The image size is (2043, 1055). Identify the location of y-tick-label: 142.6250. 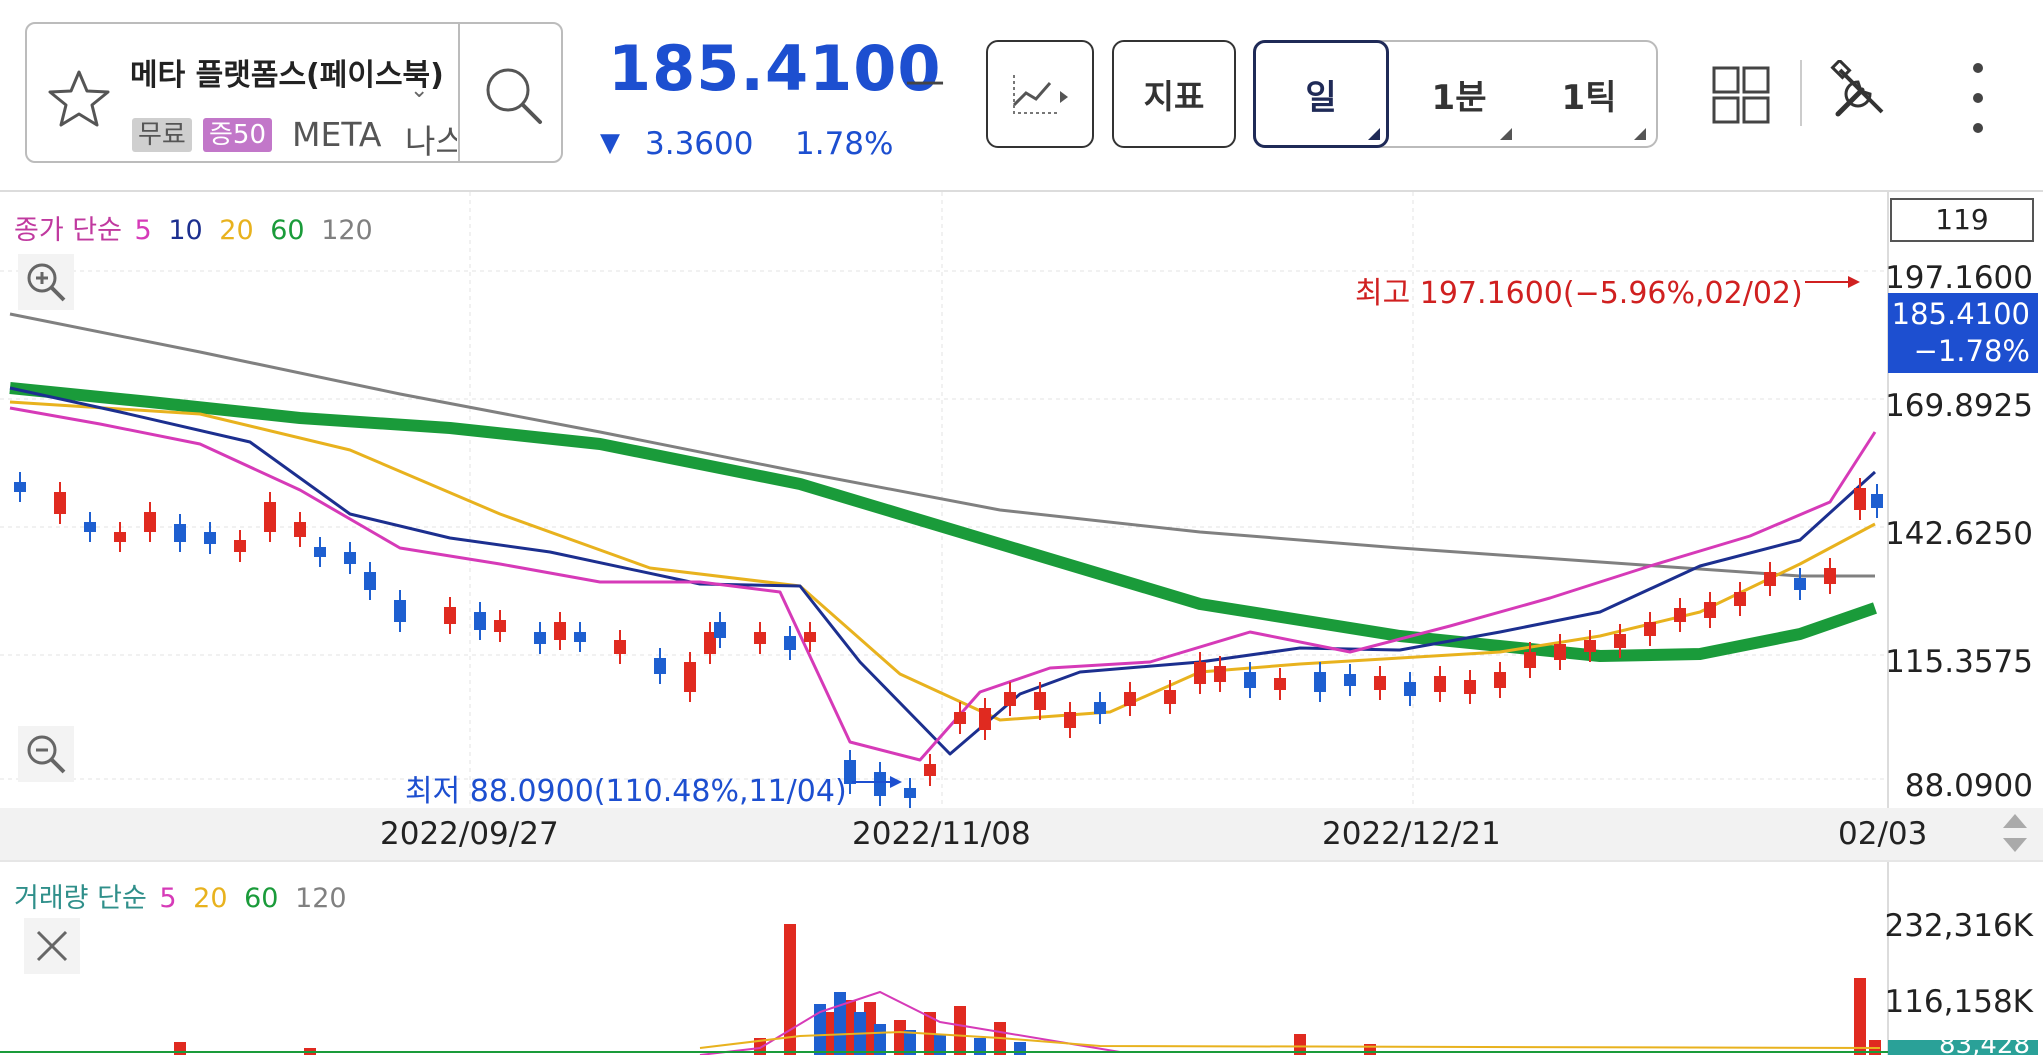
(1959, 534).